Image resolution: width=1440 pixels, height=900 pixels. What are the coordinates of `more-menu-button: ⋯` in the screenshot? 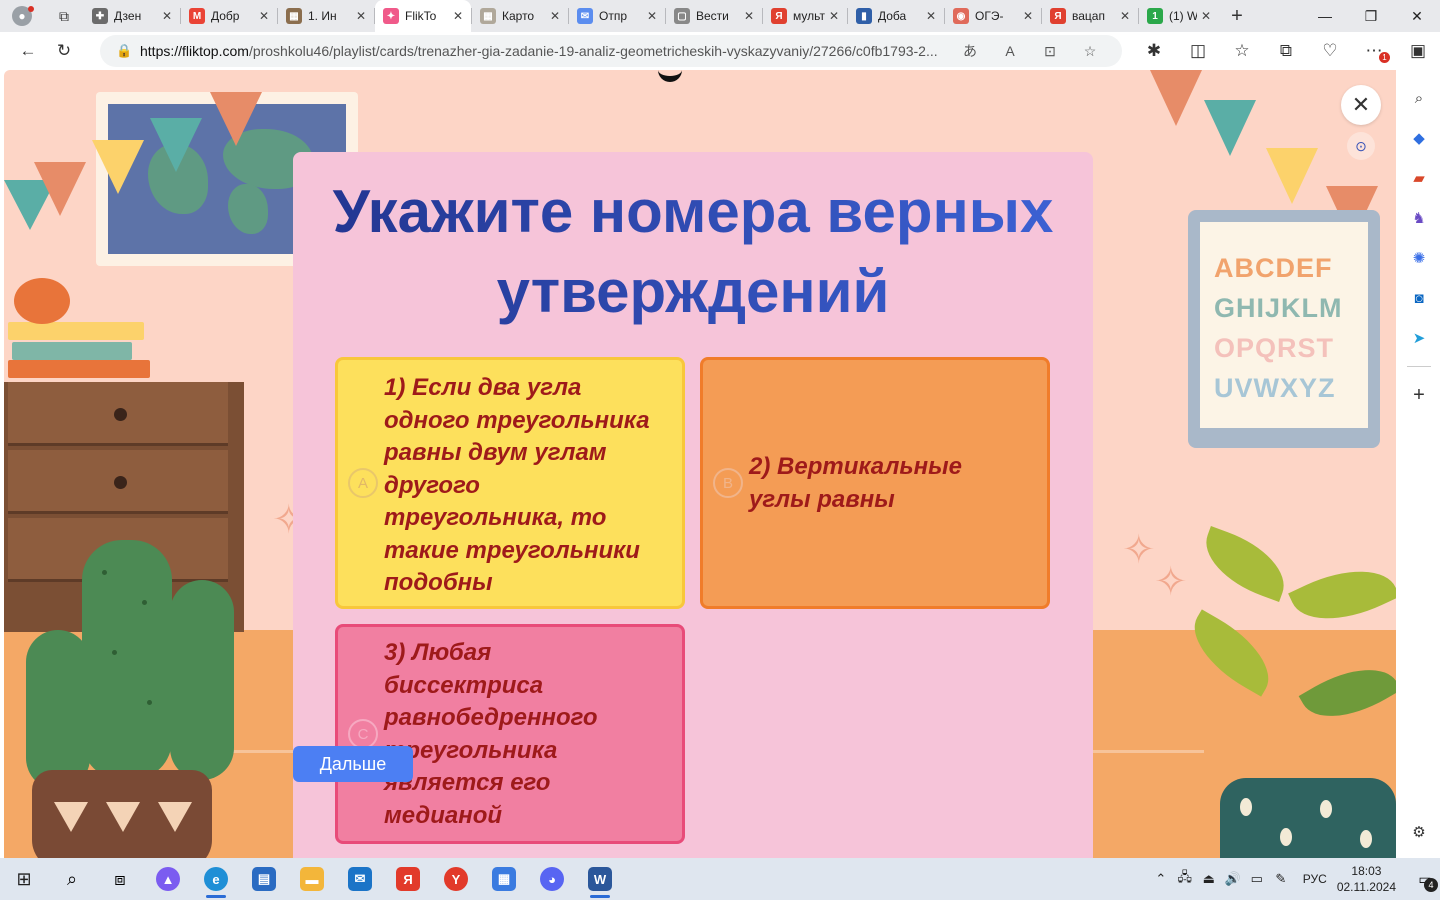 It's located at (1374, 51).